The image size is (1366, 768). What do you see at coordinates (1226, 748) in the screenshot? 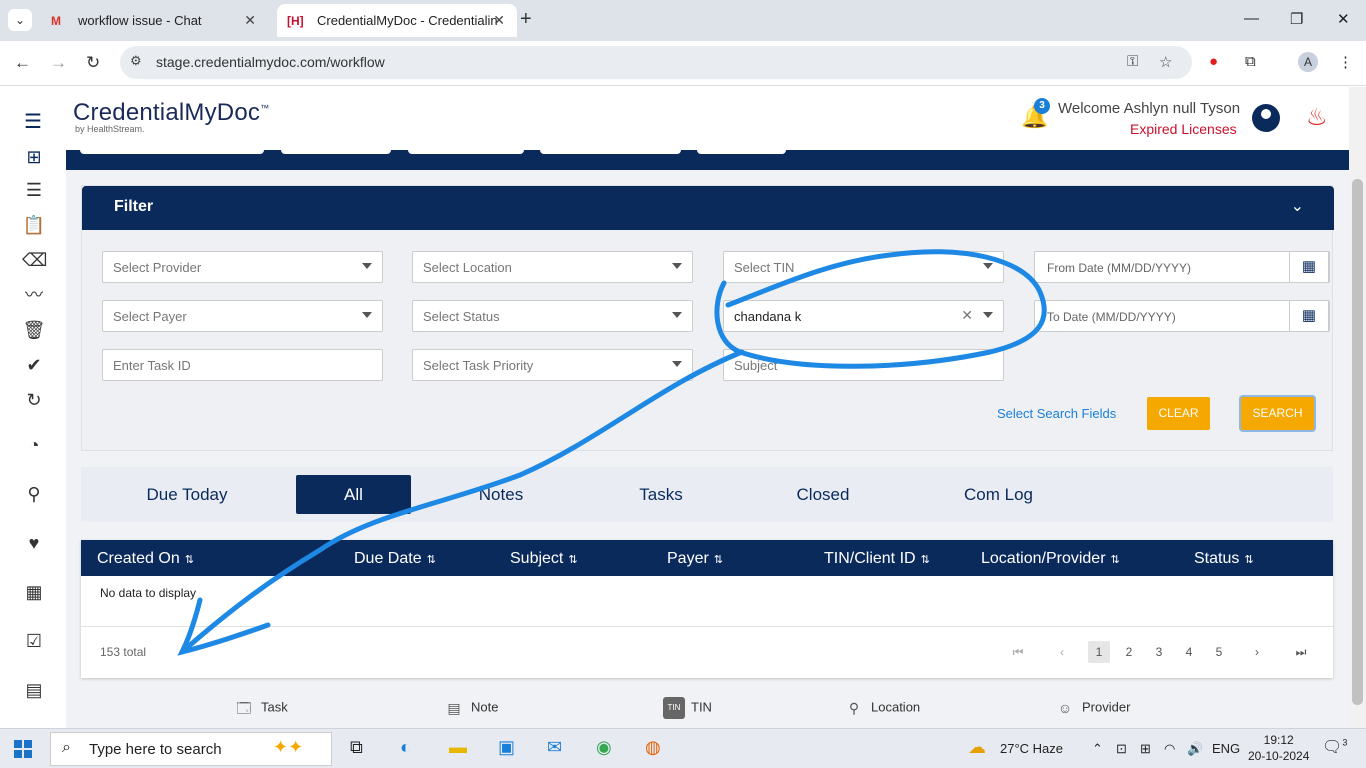
I see `language-indicator: ENG` at bounding box center [1226, 748].